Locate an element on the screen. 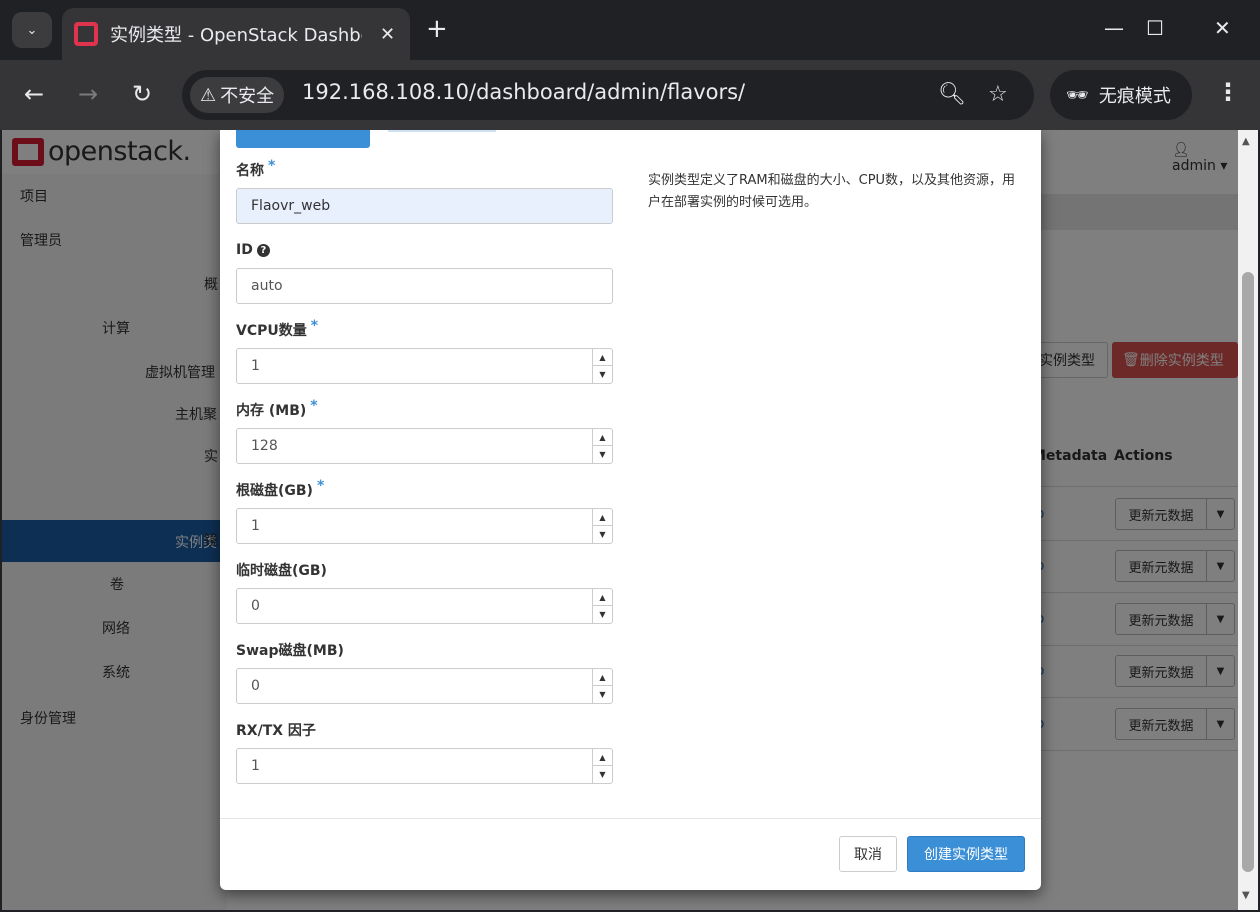 This screenshot has width=1260, height=912. id-group: ID? auto is located at coordinates (424, 272).